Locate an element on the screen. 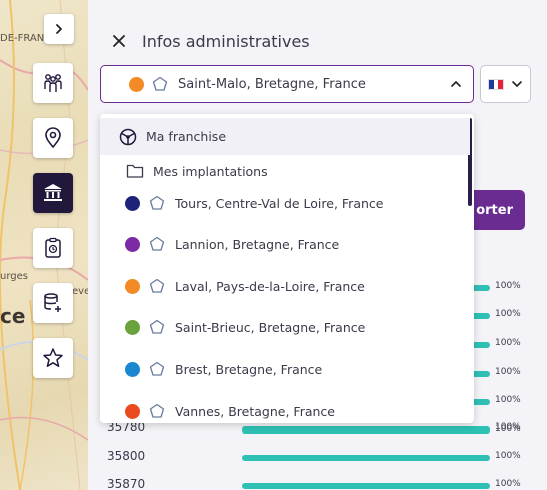 This screenshot has width=547, height=490. tool-administrative-button is located at coordinates (53, 193).